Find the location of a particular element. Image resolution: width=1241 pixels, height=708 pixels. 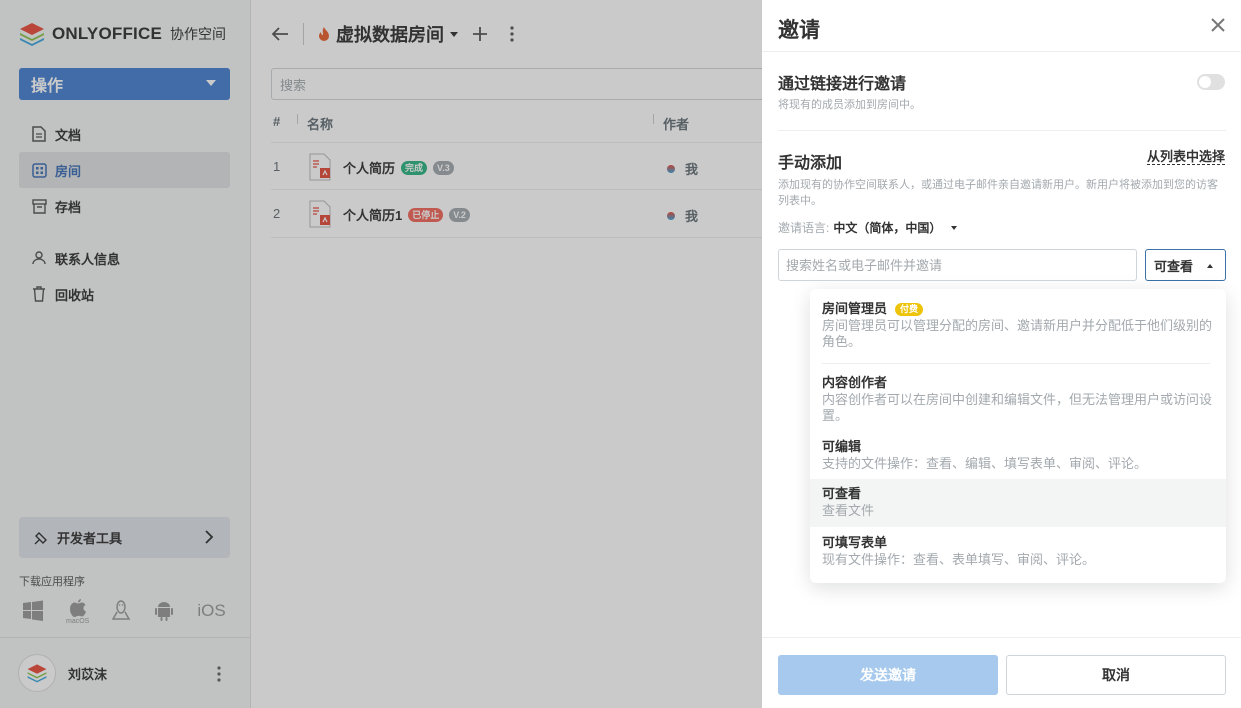

caret-up-icon is located at coordinates (1210, 266).